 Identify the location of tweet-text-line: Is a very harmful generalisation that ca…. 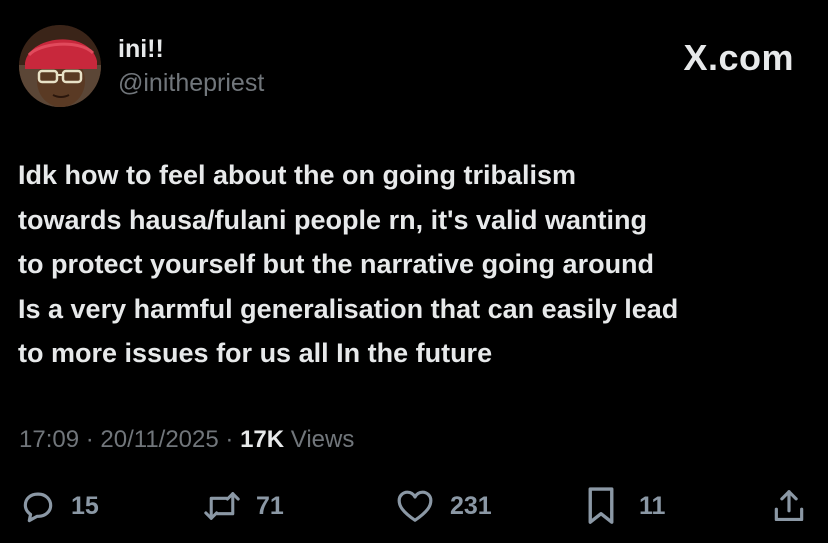
(348, 308).